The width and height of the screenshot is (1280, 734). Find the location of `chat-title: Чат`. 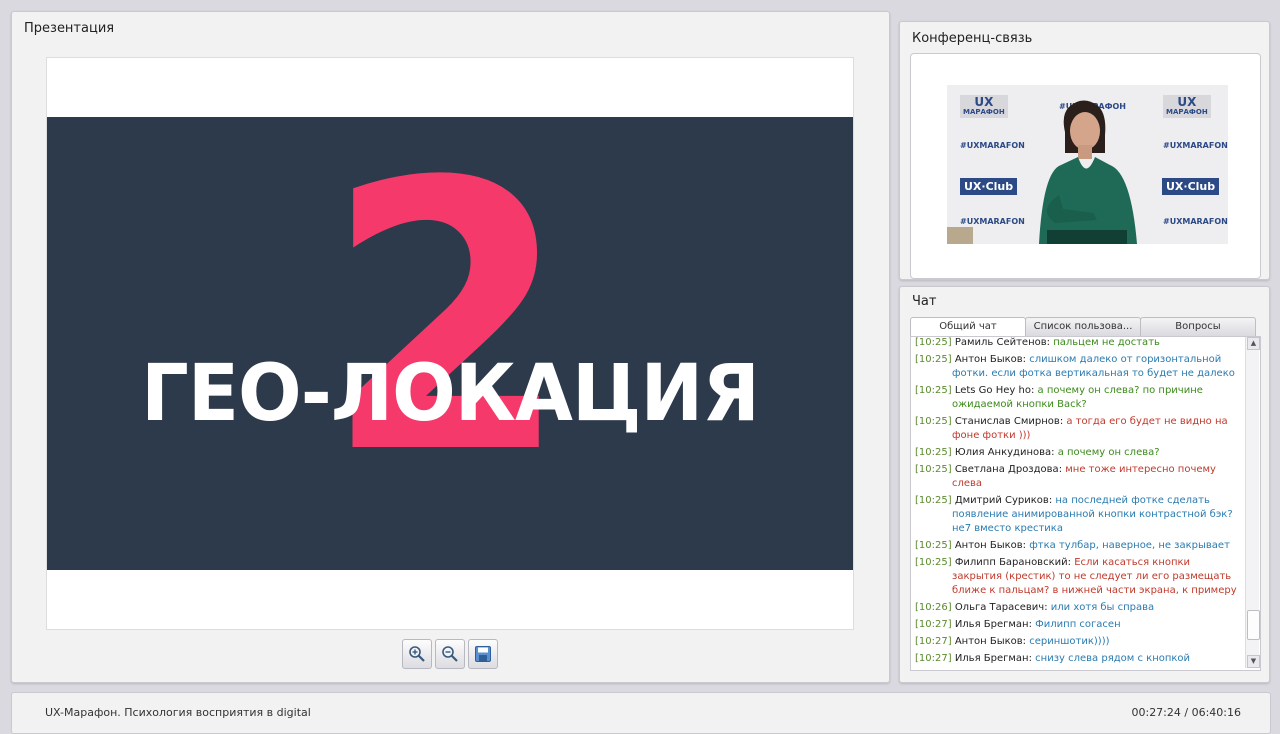

chat-title: Чат is located at coordinates (924, 301).